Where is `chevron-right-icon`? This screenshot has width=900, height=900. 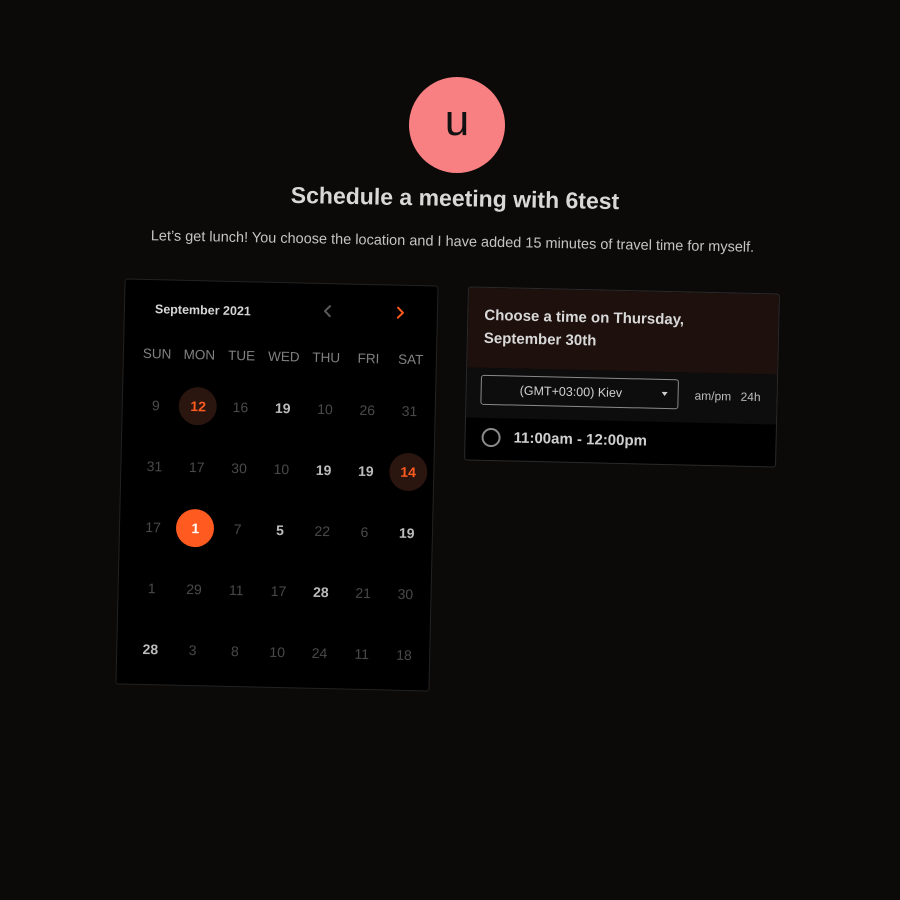
chevron-right-icon is located at coordinates (400, 312).